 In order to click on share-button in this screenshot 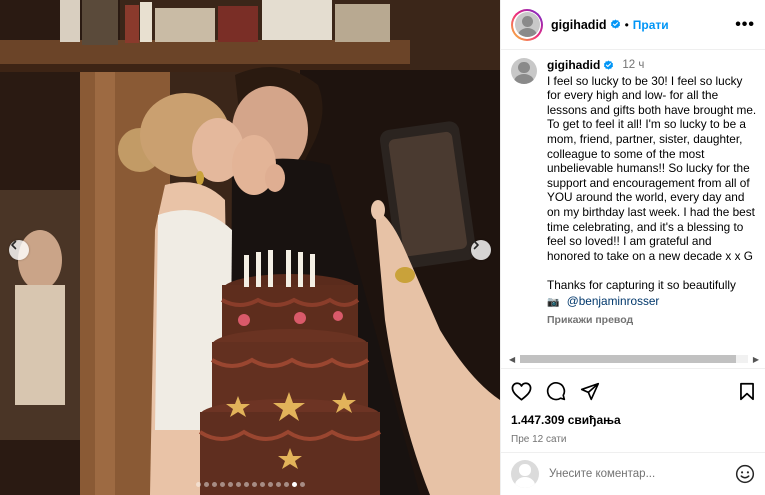, I will do `click(590, 391)`.